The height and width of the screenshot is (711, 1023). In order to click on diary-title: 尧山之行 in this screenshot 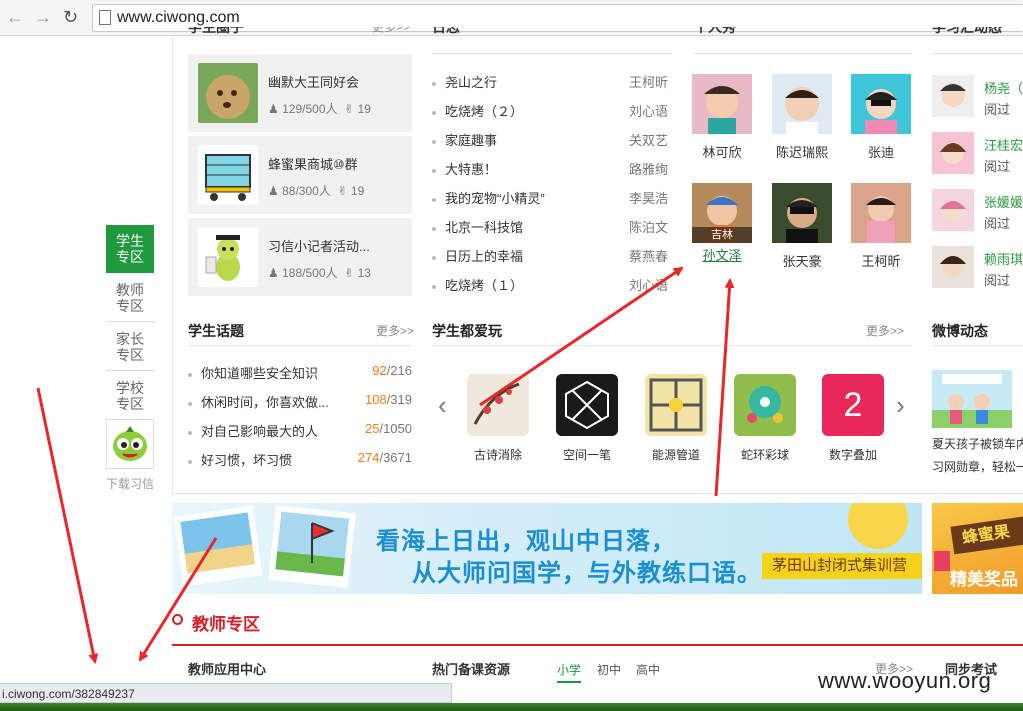, I will do `click(471, 82)`.